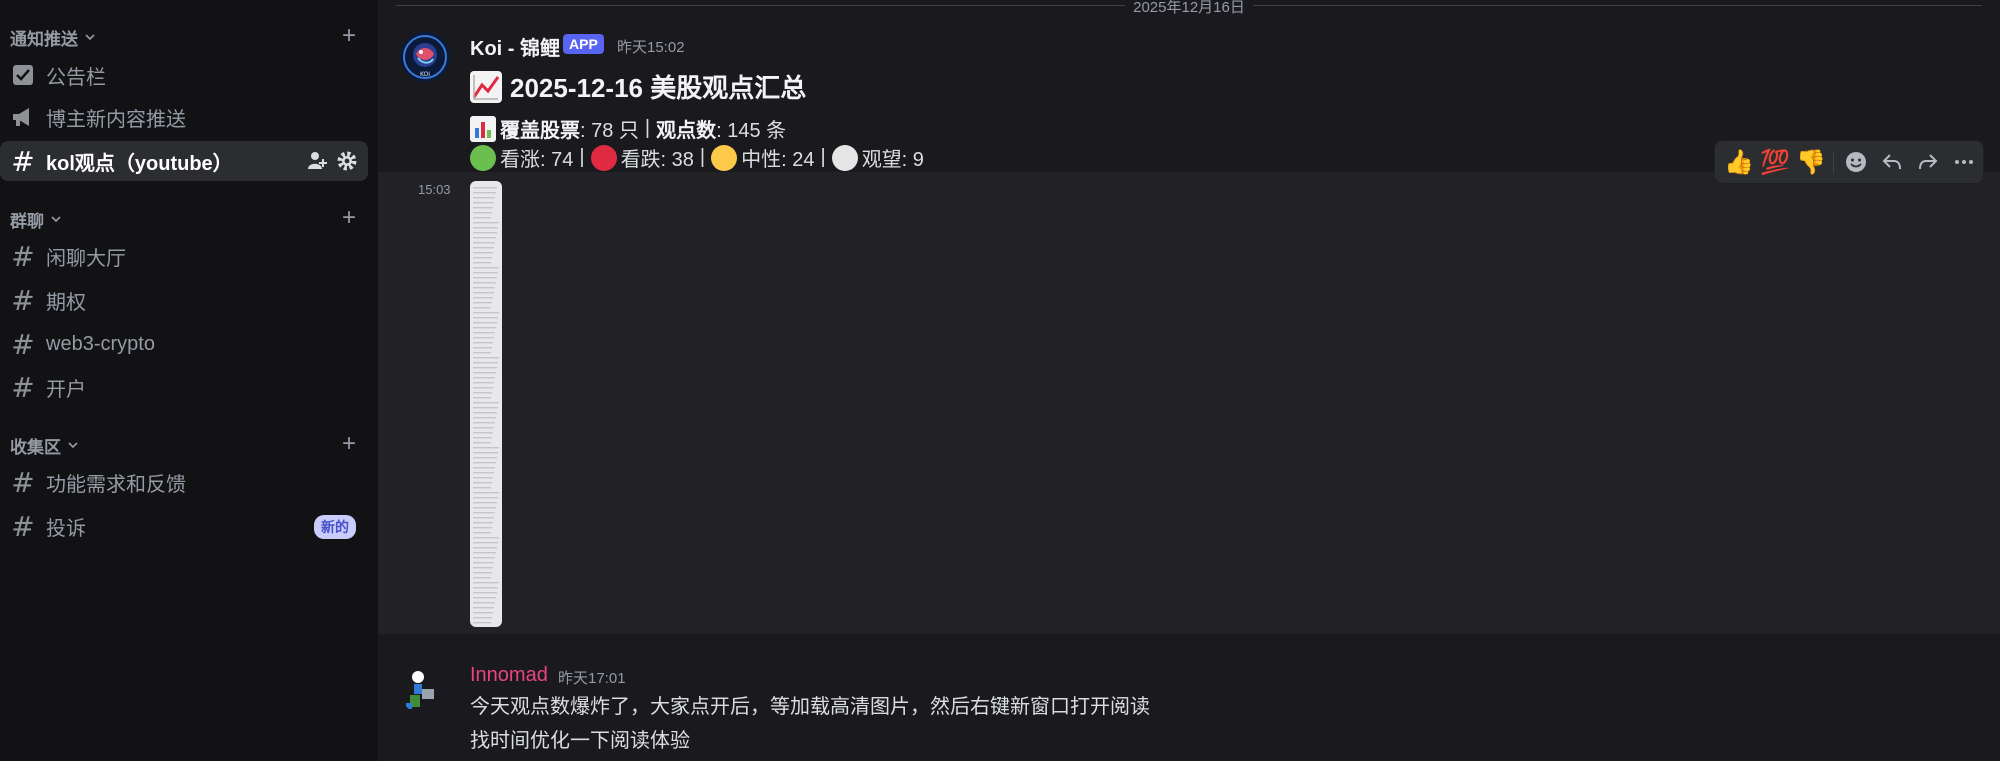 This screenshot has height=761, width=2000. I want to click on message-timestamp: 昨天17:01, so click(592, 678).